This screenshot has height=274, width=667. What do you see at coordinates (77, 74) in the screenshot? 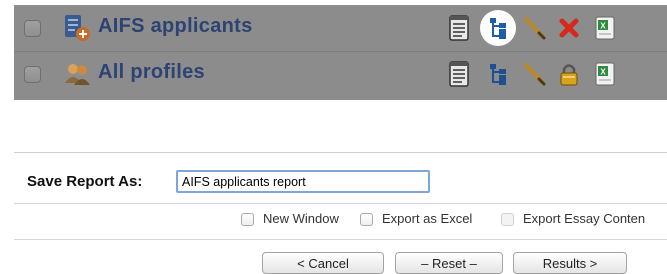
I see `users-group-icon` at bounding box center [77, 74].